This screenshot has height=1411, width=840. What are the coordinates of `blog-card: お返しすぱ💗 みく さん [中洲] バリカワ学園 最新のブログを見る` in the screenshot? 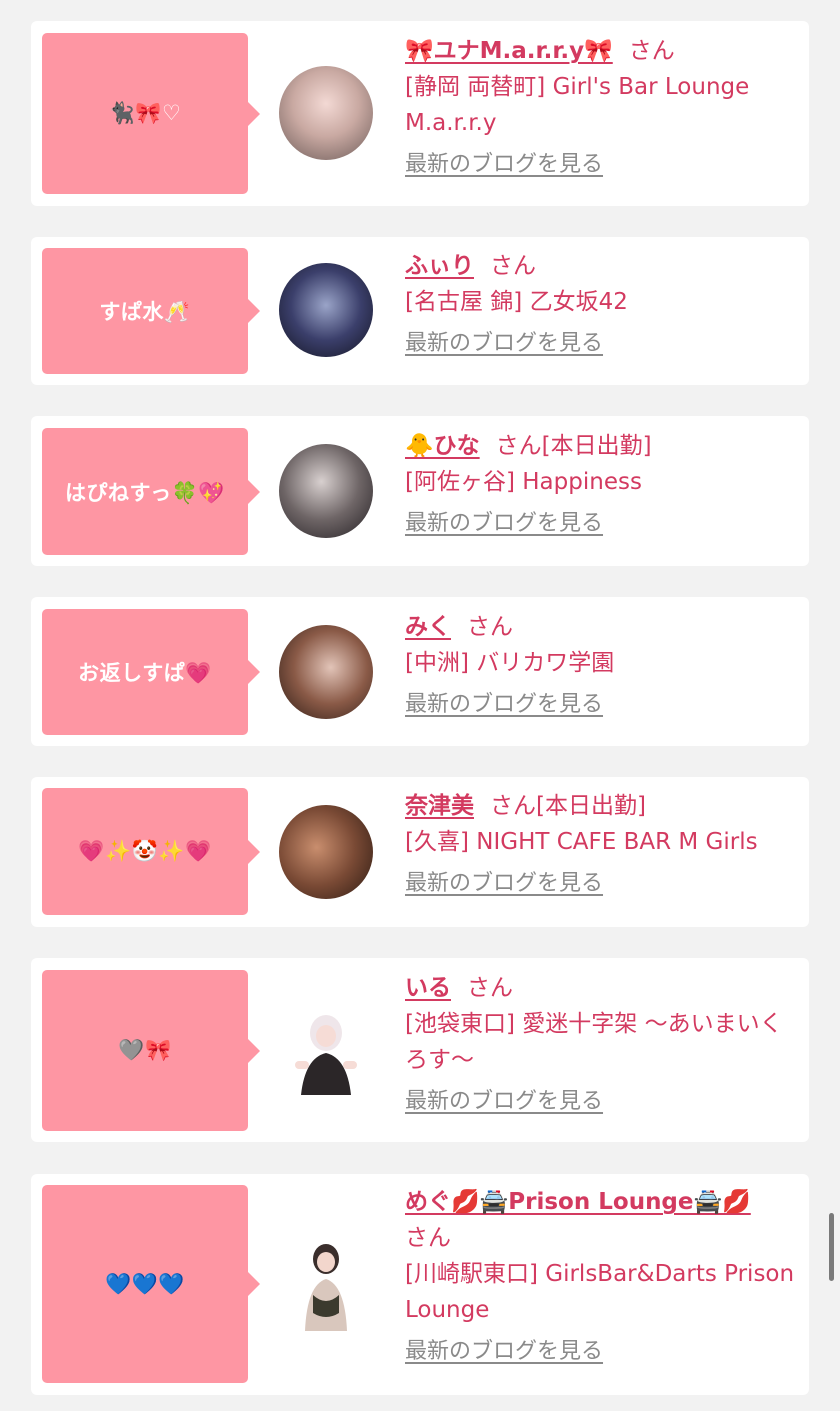 It's located at (420, 671).